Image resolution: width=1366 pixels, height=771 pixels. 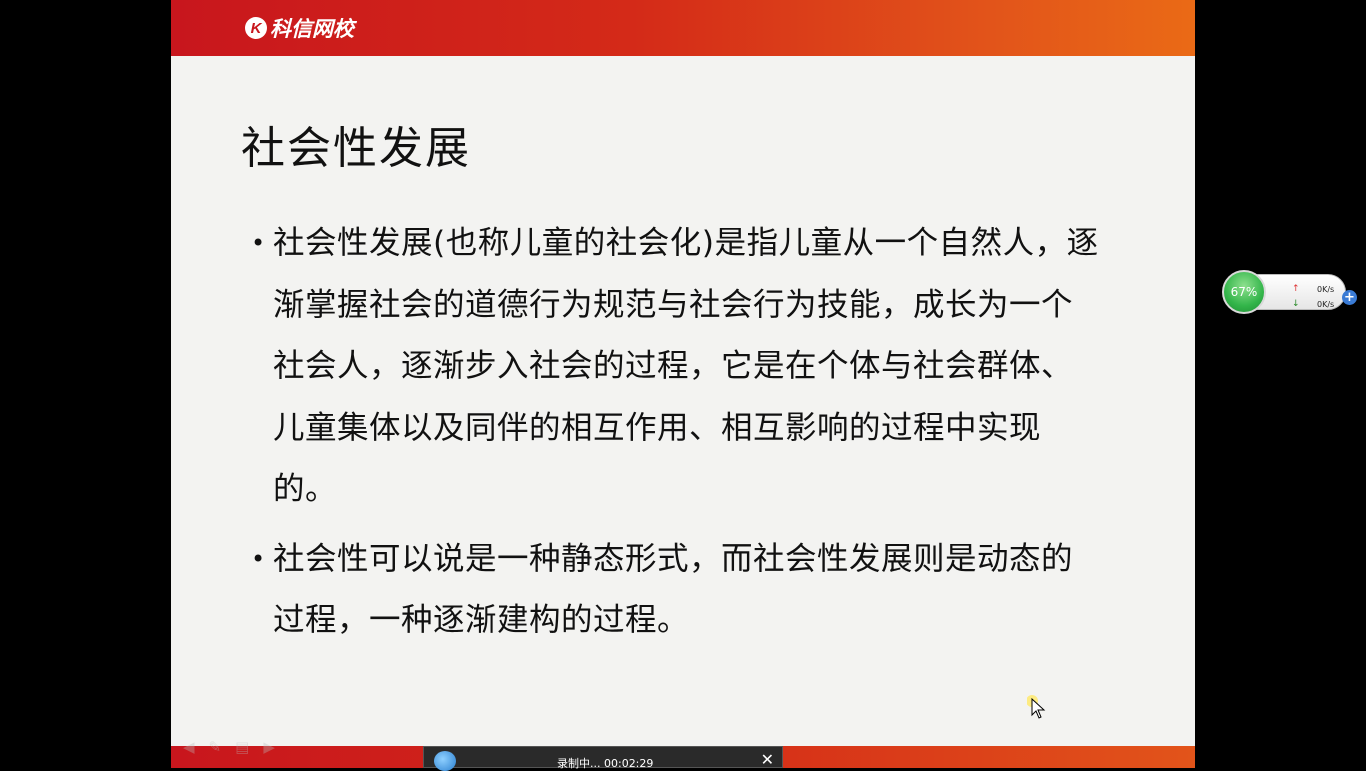 I want to click on header-bar: K 科信网校, so click(x=683, y=28).